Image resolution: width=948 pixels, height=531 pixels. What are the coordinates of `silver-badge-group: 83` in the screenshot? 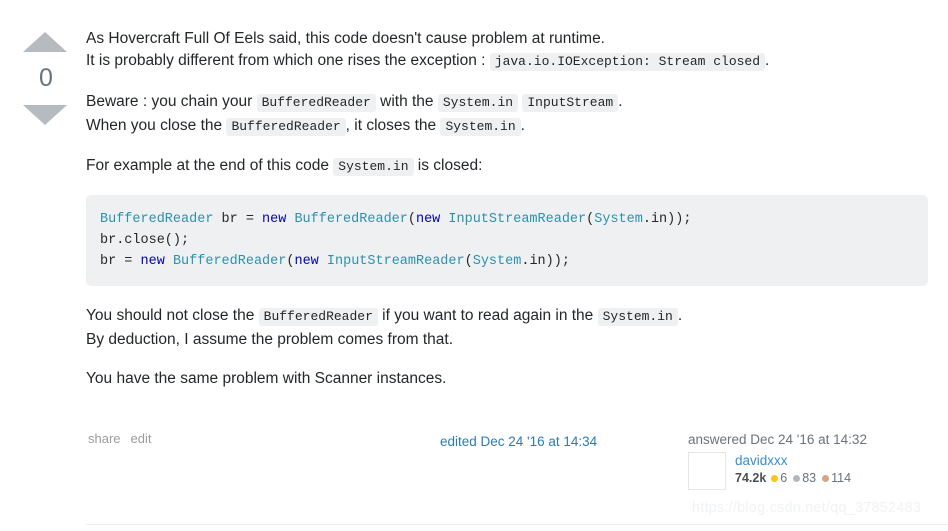 It's located at (804, 478).